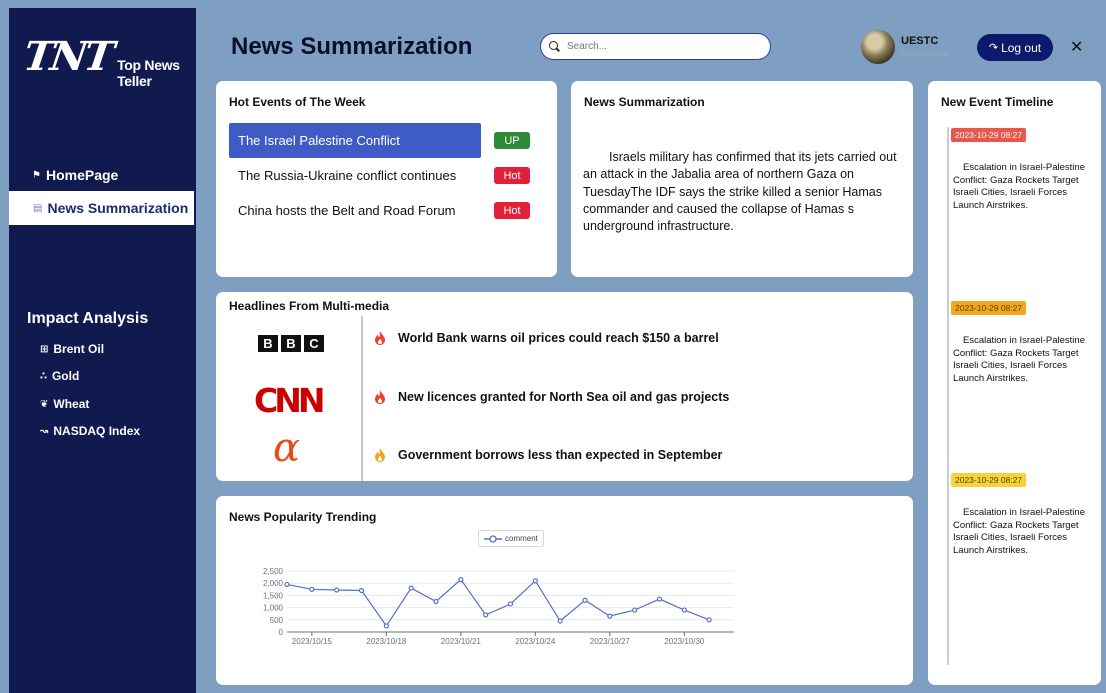  I want to click on x-tick-label: 2023/10/30, so click(684, 641).